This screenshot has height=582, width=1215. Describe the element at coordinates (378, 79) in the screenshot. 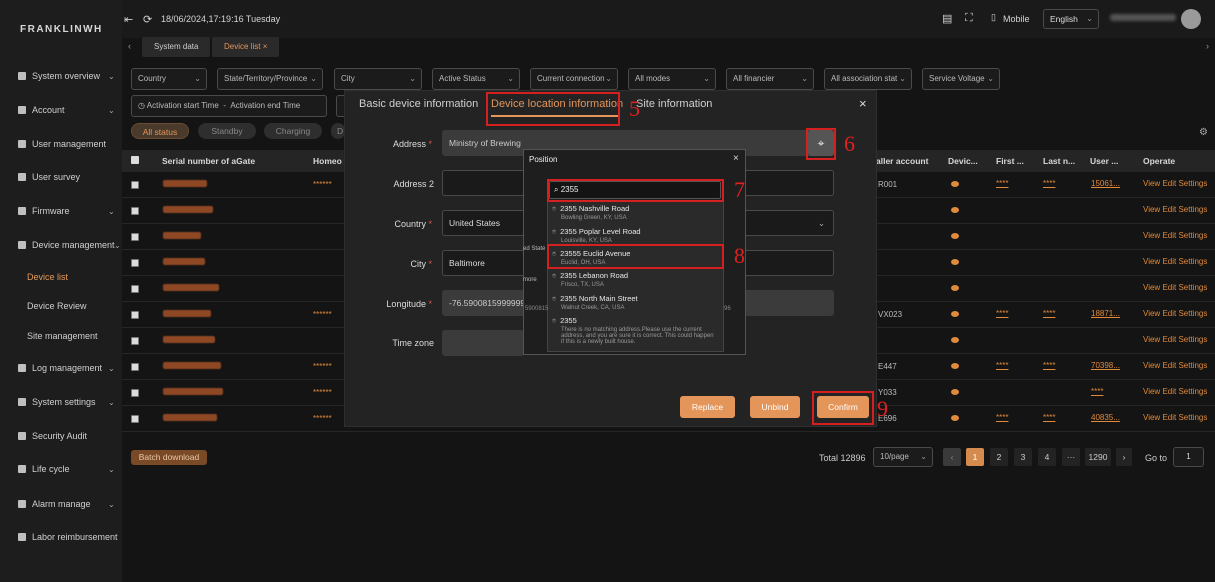

I see `city-filter: City ⌄` at that location.